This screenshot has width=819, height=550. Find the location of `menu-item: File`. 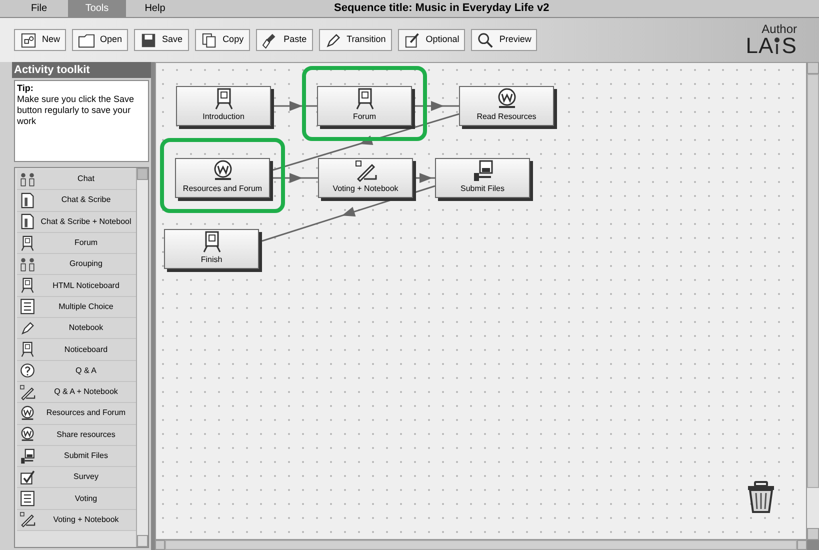

menu-item: File is located at coordinates (39, 9).